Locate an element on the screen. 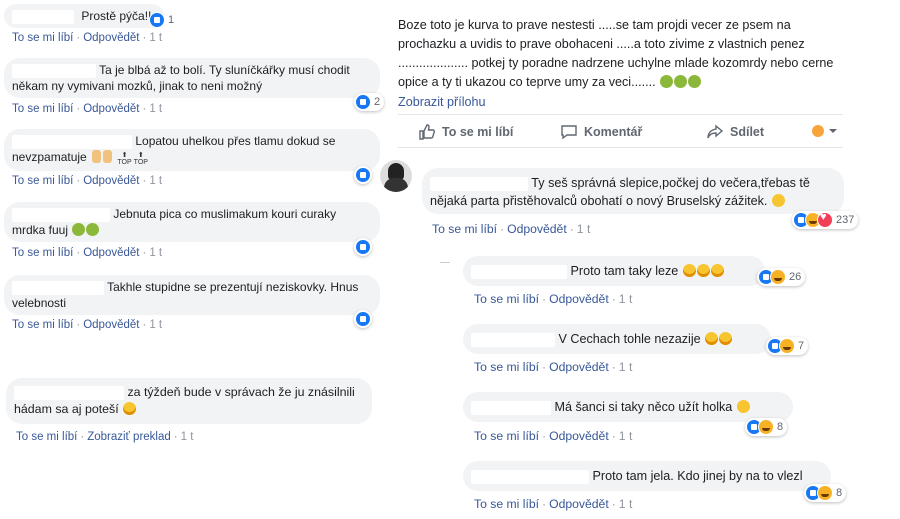 The width and height of the screenshot is (900, 519). avatar is located at coordinates (396, 176).